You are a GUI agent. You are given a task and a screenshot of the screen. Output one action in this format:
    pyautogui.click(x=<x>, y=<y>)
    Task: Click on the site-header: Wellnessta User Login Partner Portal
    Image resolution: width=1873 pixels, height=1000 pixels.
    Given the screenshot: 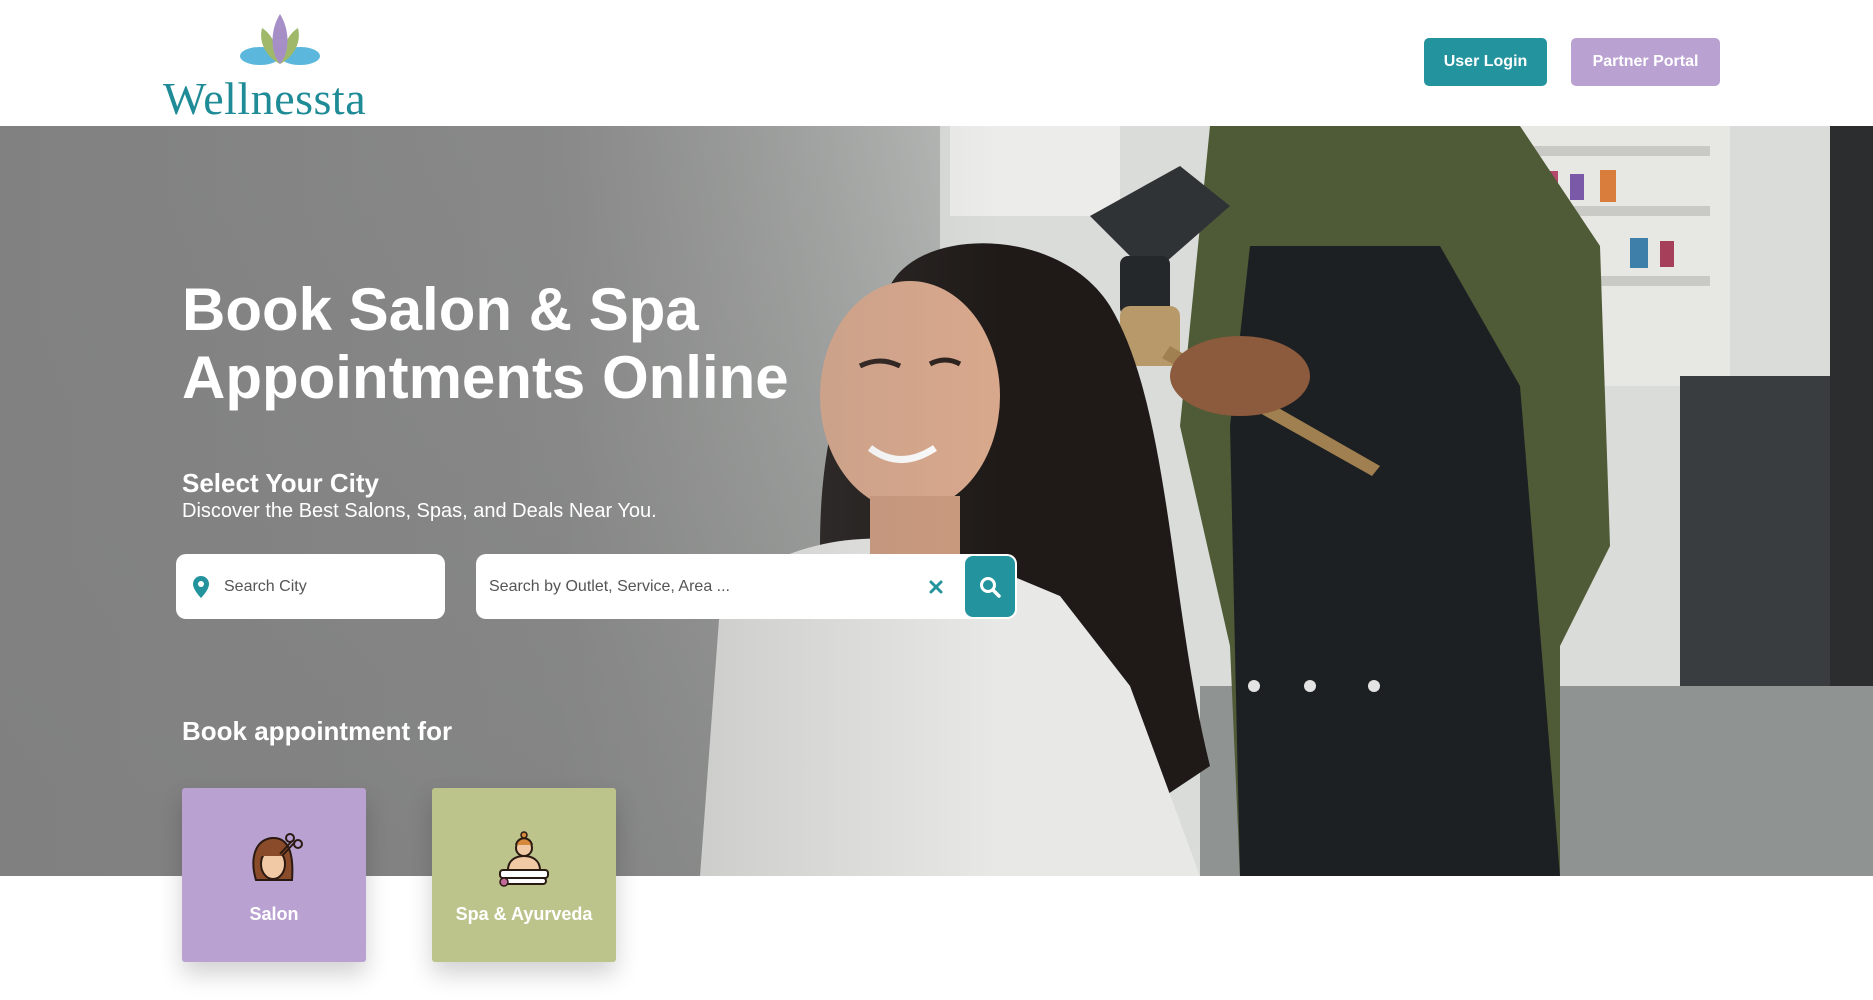 What is the action you would take?
    pyautogui.click(x=936, y=63)
    